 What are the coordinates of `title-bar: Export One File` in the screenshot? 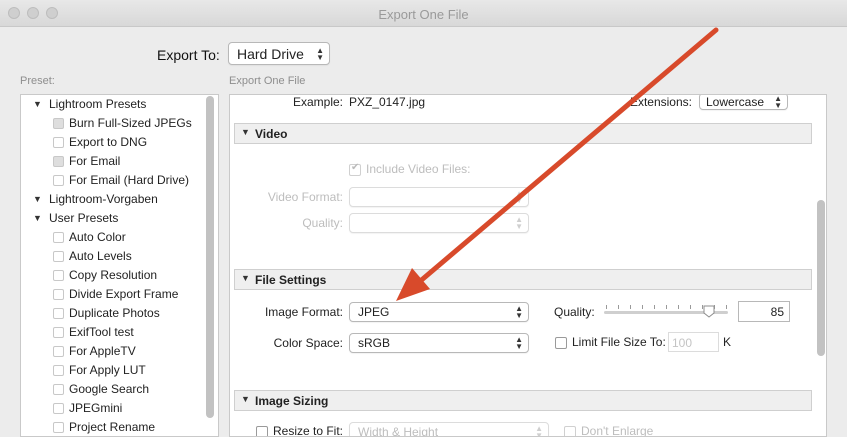 It's located at (423, 13).